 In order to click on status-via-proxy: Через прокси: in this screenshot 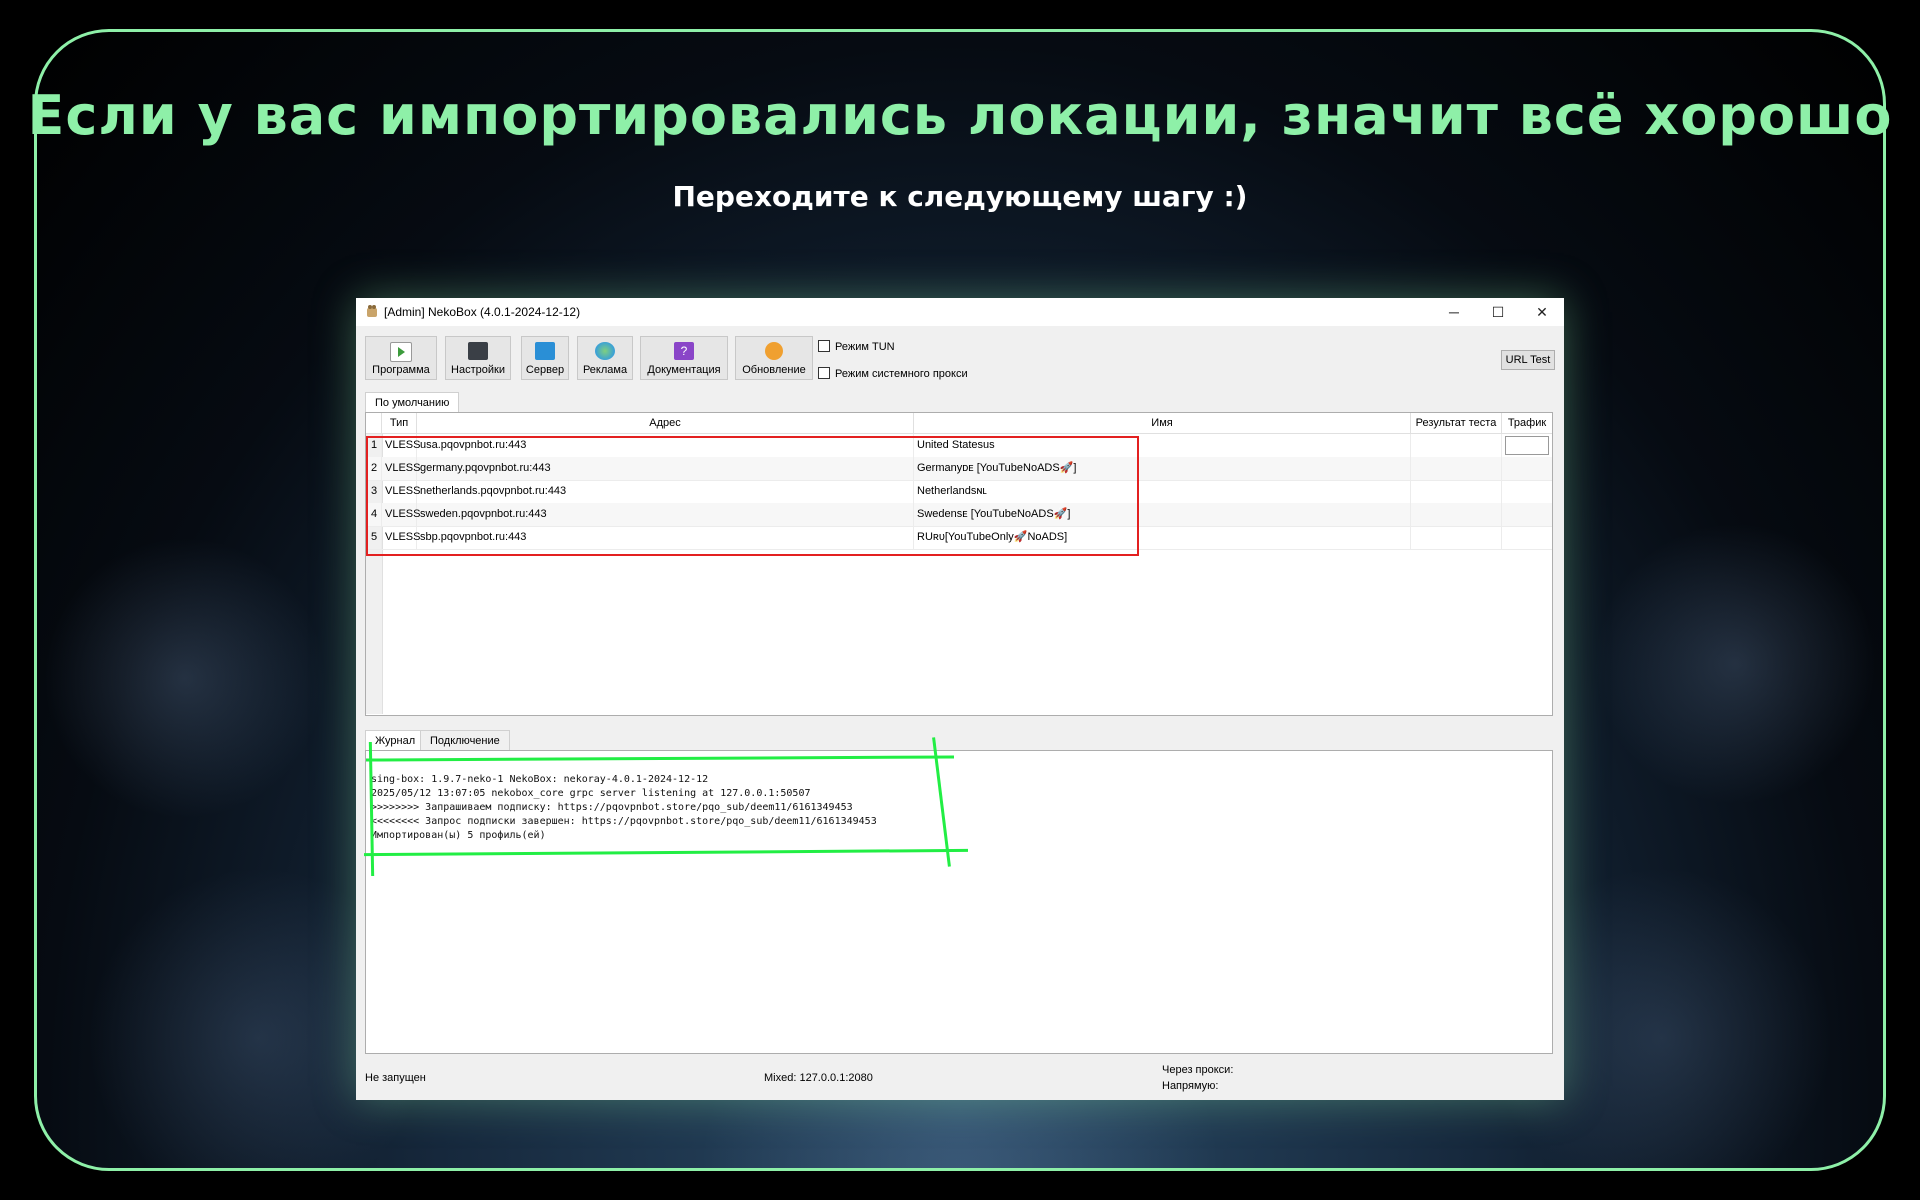, I will do `click(1198, 1070)`.